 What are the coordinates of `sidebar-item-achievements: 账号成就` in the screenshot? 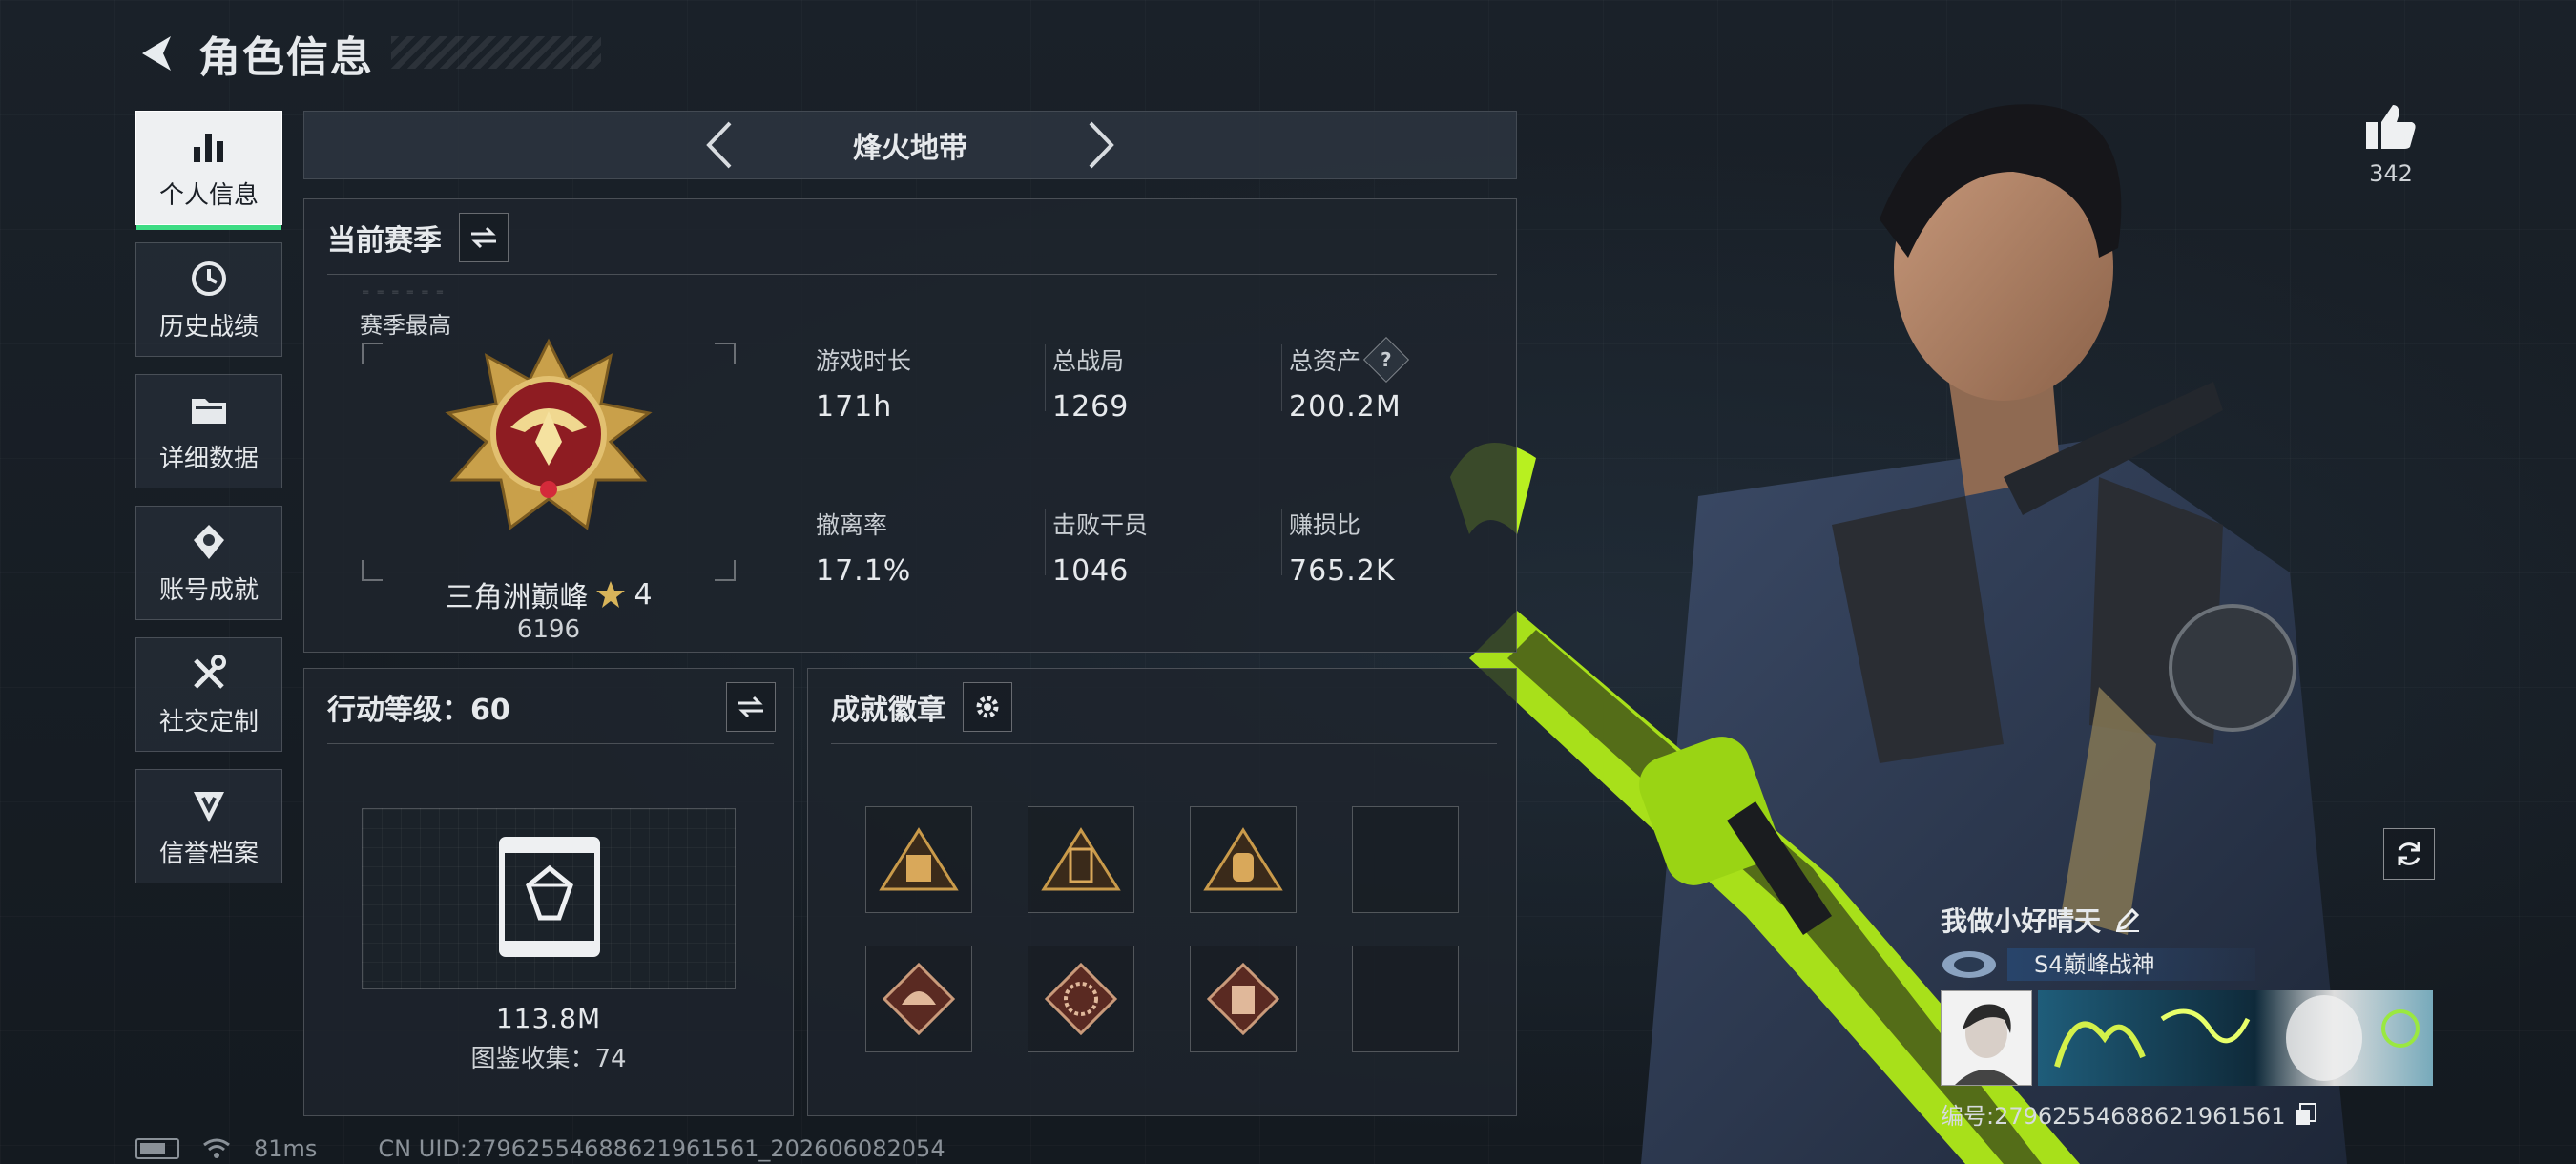 It's located at (208, 563).